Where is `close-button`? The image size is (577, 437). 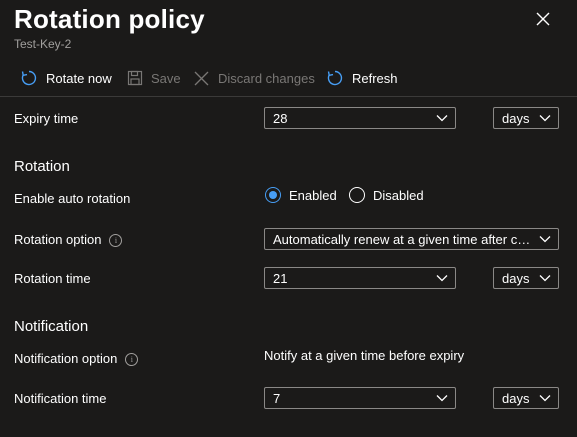 close-button is located at coordinates (543, 19).